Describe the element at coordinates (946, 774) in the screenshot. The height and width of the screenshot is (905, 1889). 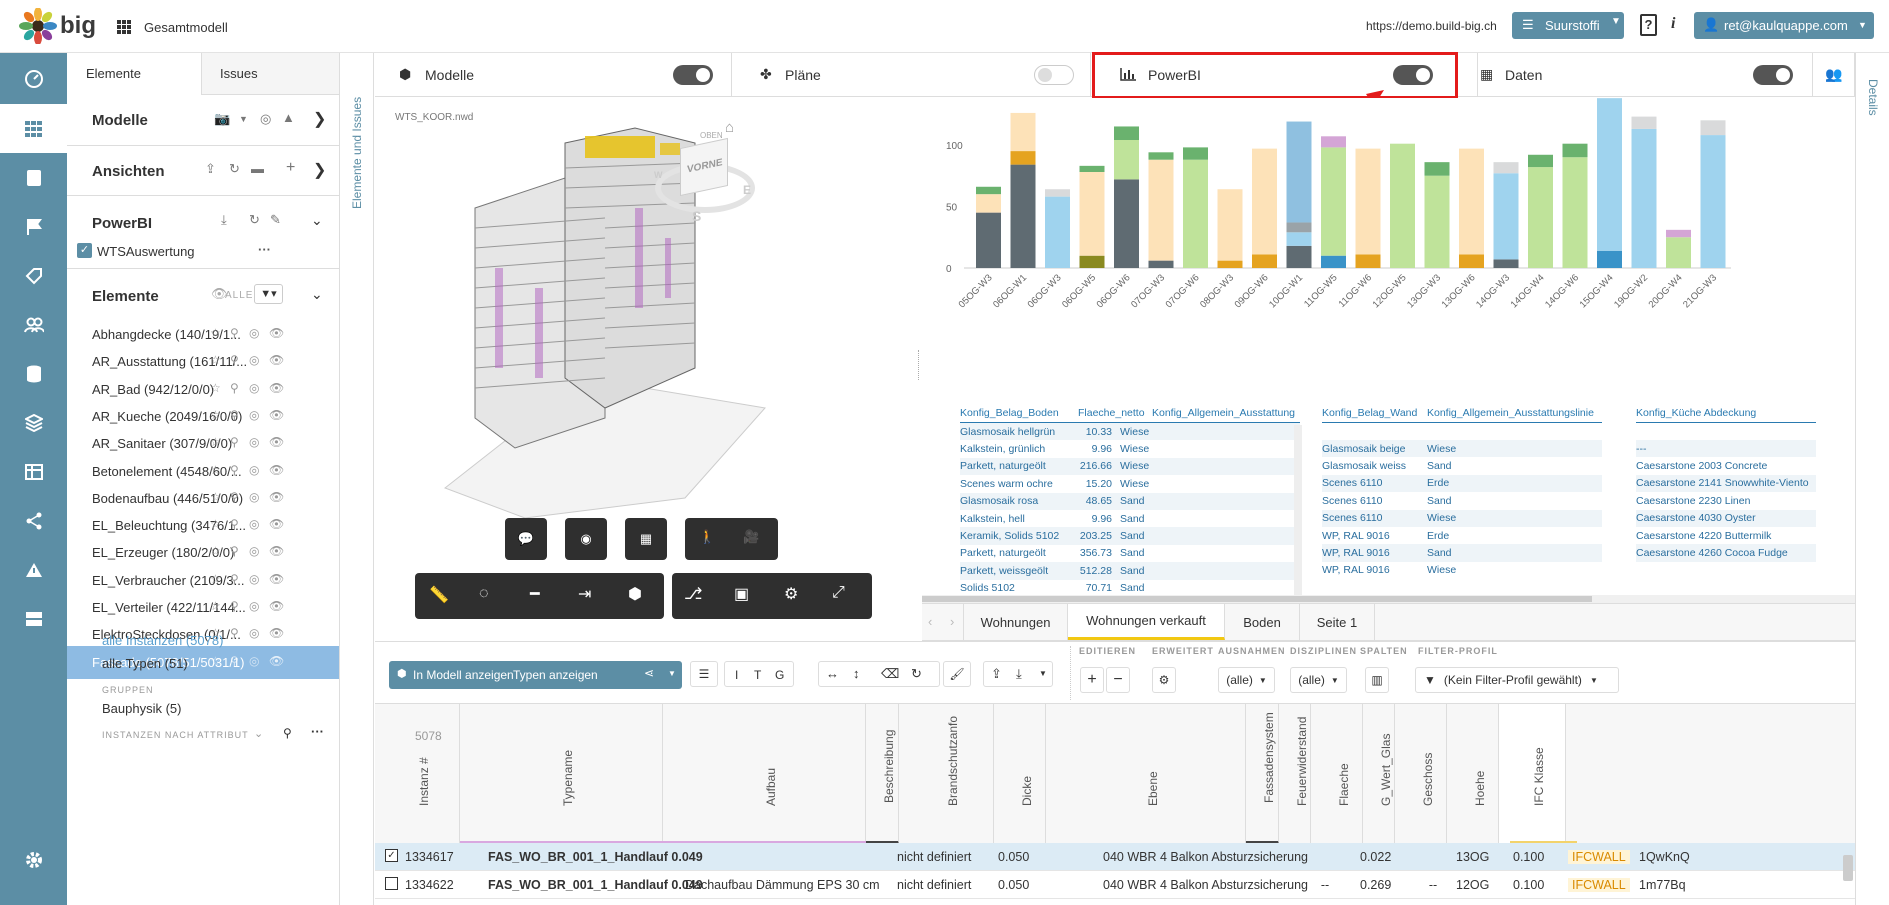
I see `grid-column-header: Brandschutzanfo` at that location.